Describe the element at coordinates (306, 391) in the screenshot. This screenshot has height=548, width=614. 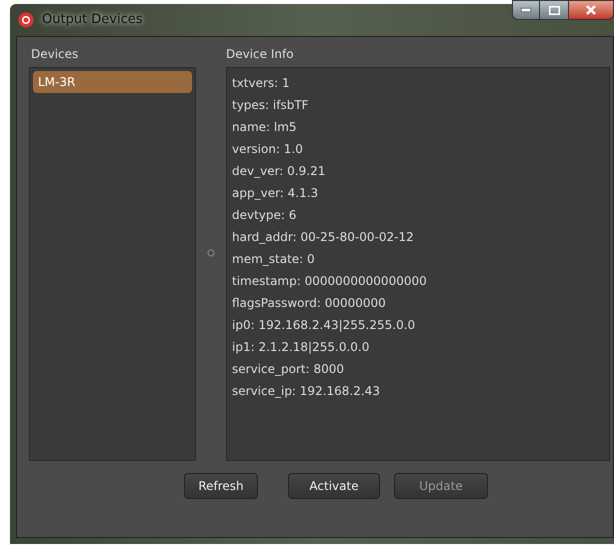
I see `info-line: service_ip: 192.168.2.43` at that location.